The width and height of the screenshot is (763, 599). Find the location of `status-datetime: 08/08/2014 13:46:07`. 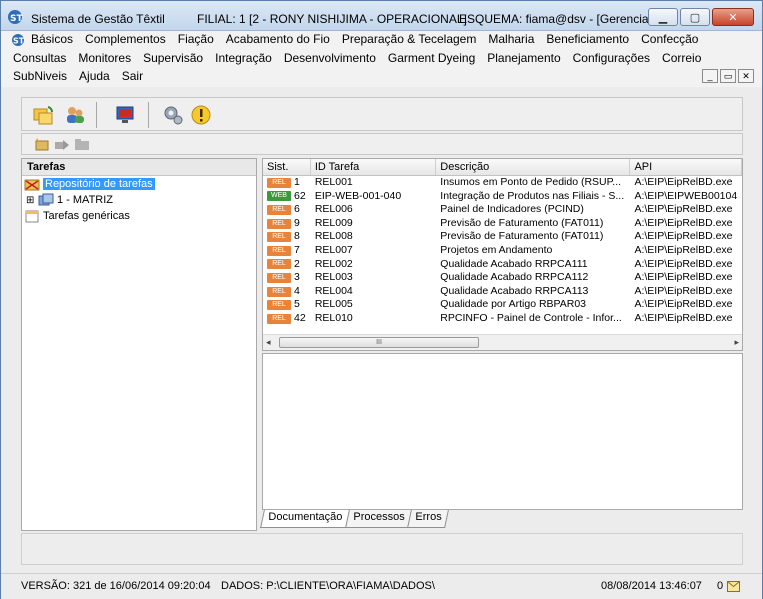

status-datetime: 08/08/2014 13:46:07 is located at coordinates (651, 586).